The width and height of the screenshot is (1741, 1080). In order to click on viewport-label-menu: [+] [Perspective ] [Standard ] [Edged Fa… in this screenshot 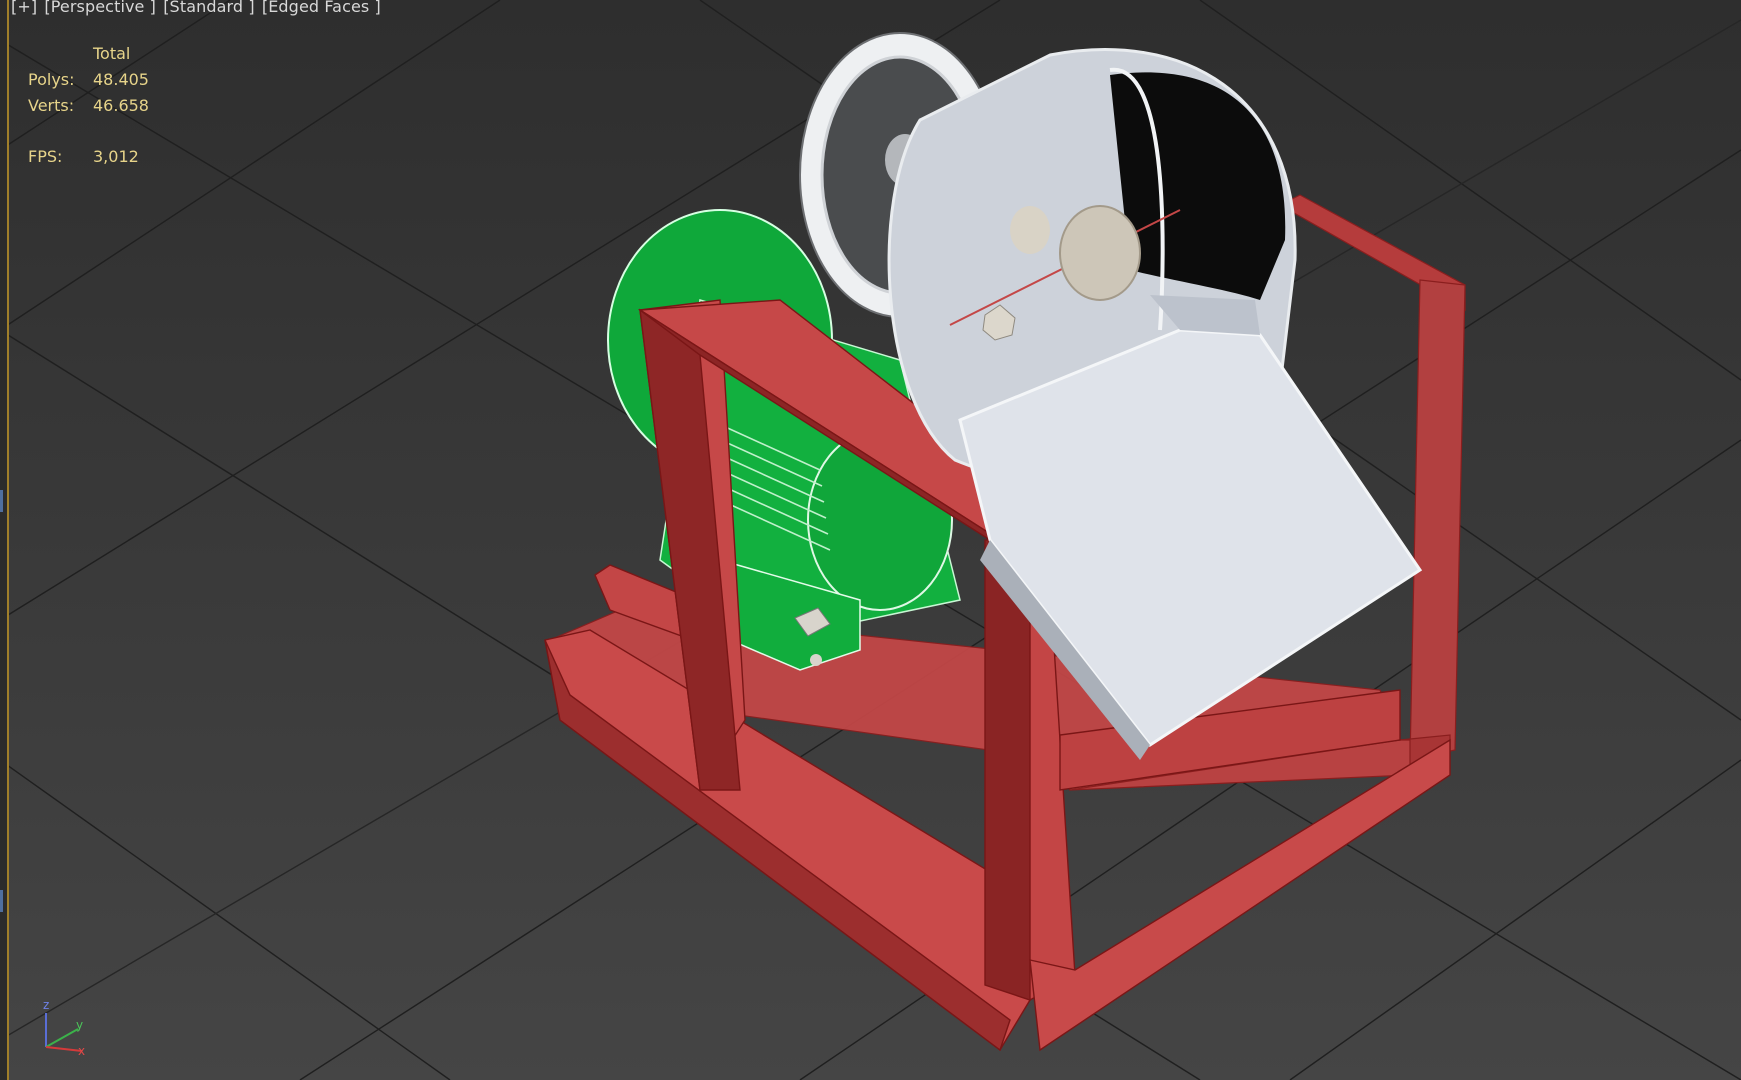, I will do `click(197, 8)`.